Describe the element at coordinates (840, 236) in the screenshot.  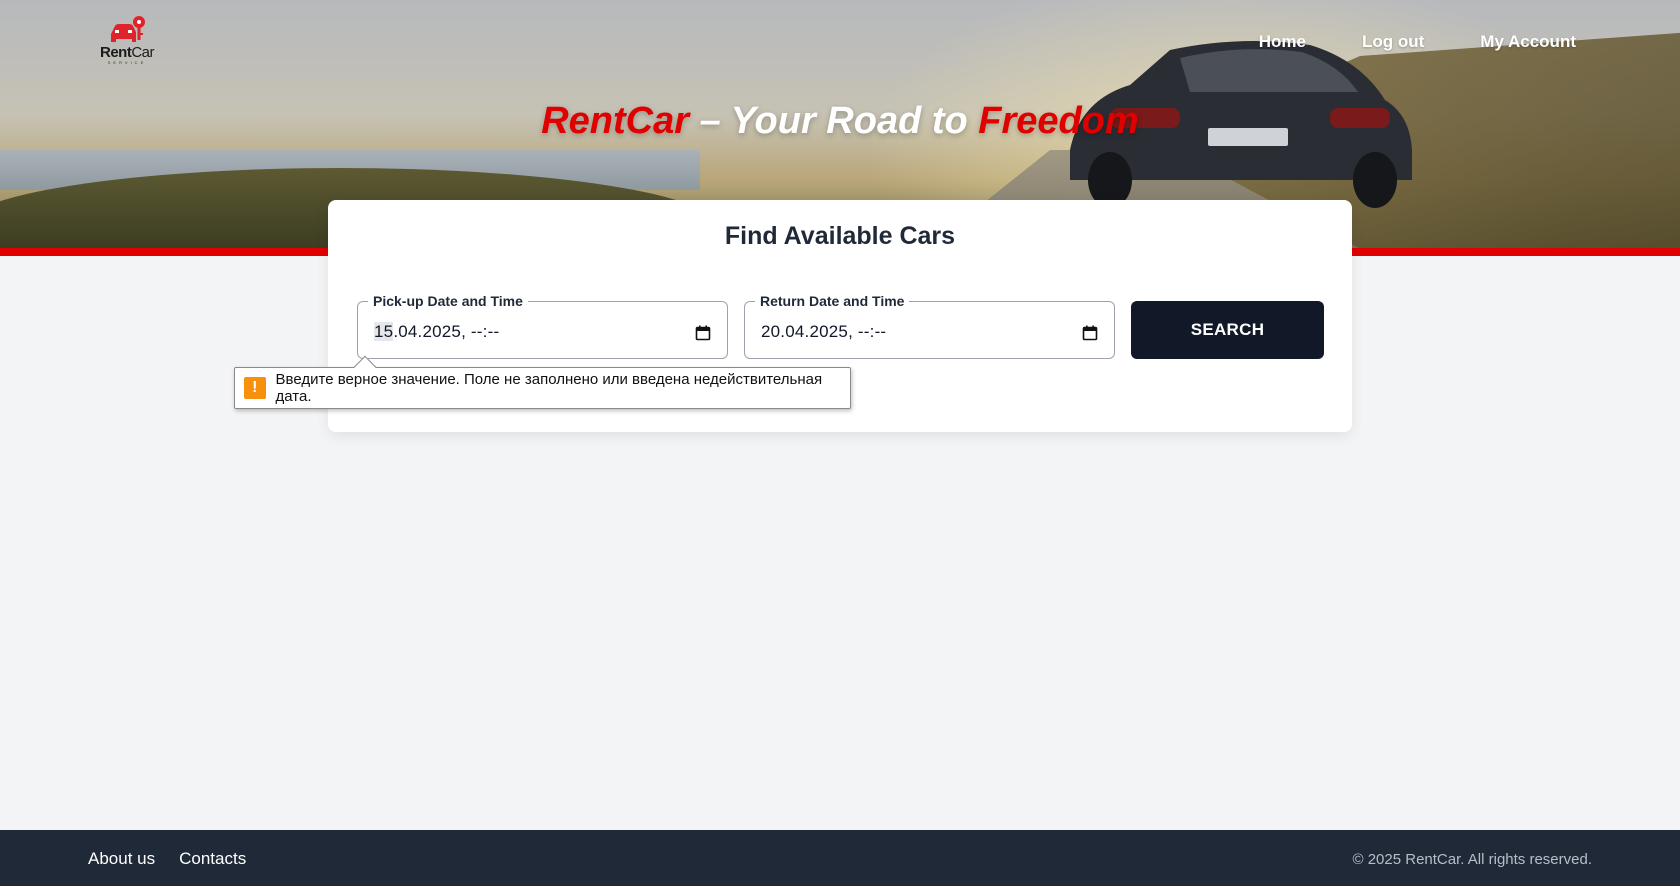
I see `search-title: Find Available Cars` at that location.